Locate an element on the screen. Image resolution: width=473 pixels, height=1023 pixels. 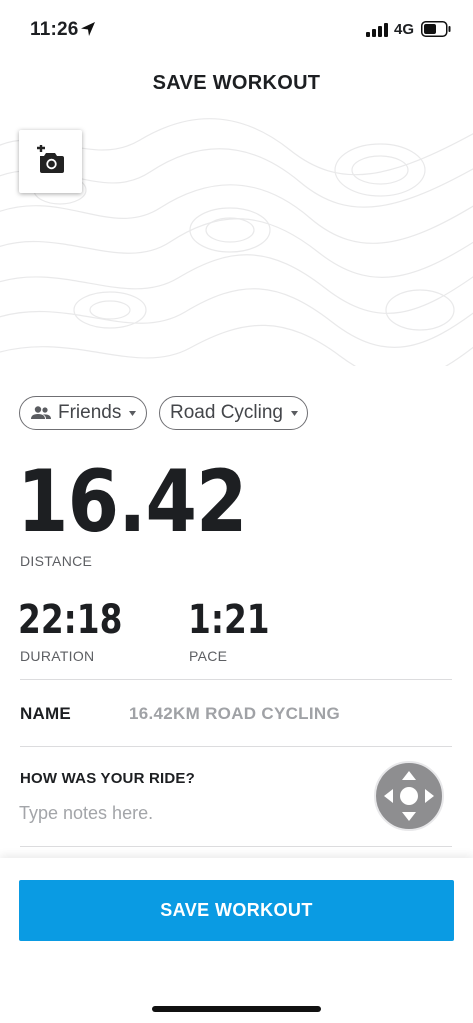
pace-label: PACE is located at coordinates (208, 656).